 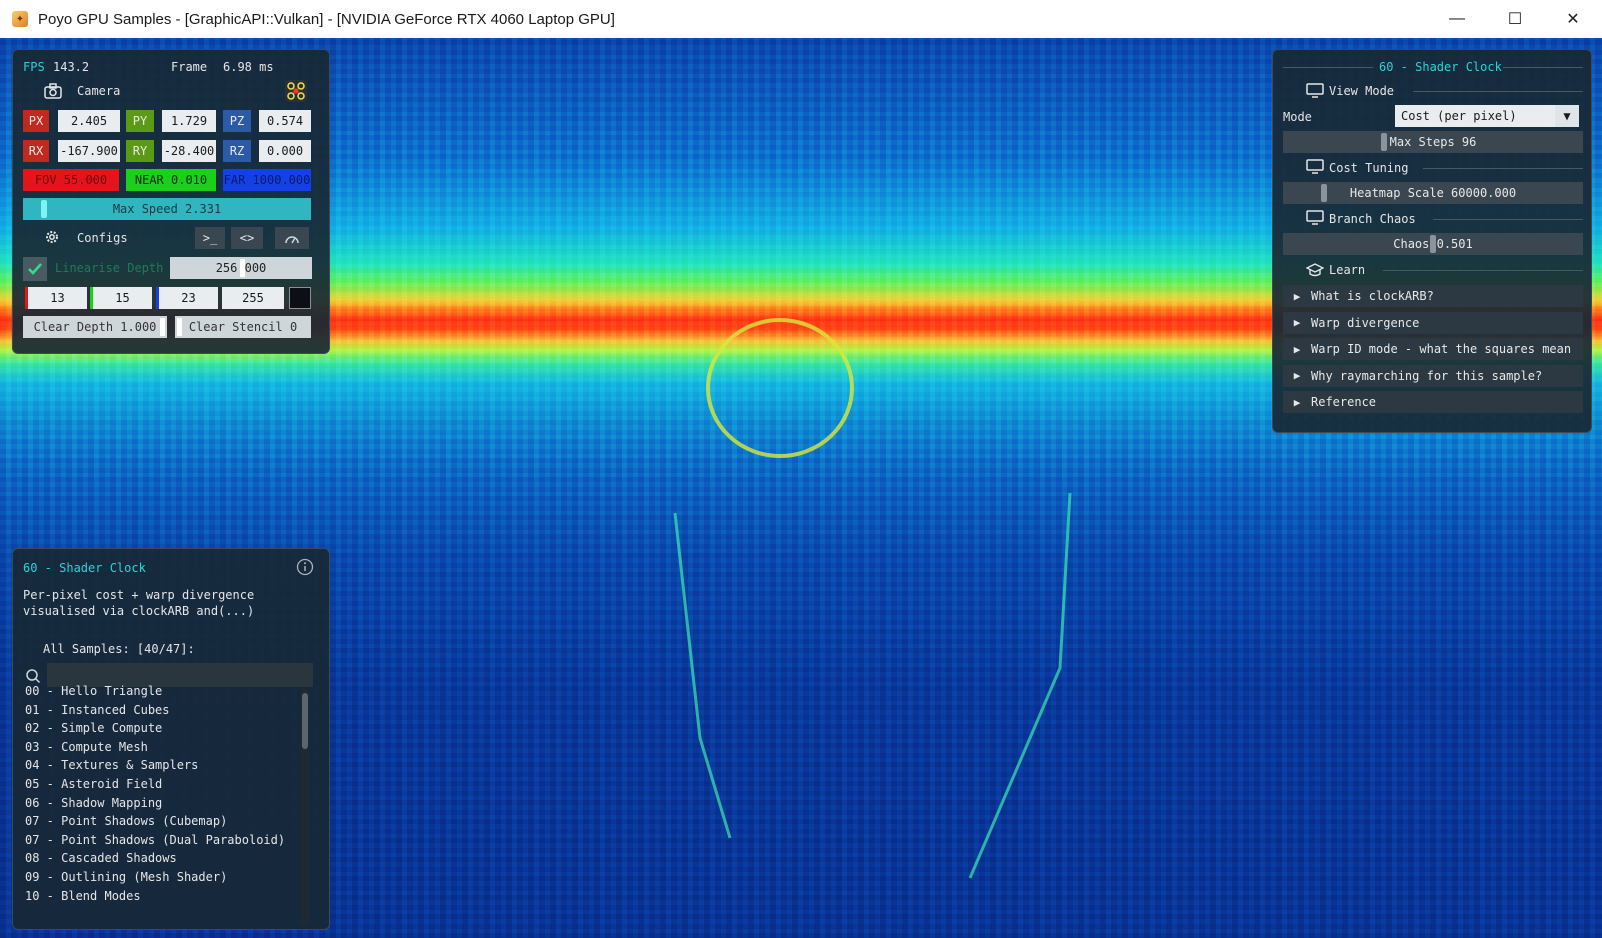 I want to click on sample-list-item: 08 - Cascaded Shadows, so click(x=101, y=858).